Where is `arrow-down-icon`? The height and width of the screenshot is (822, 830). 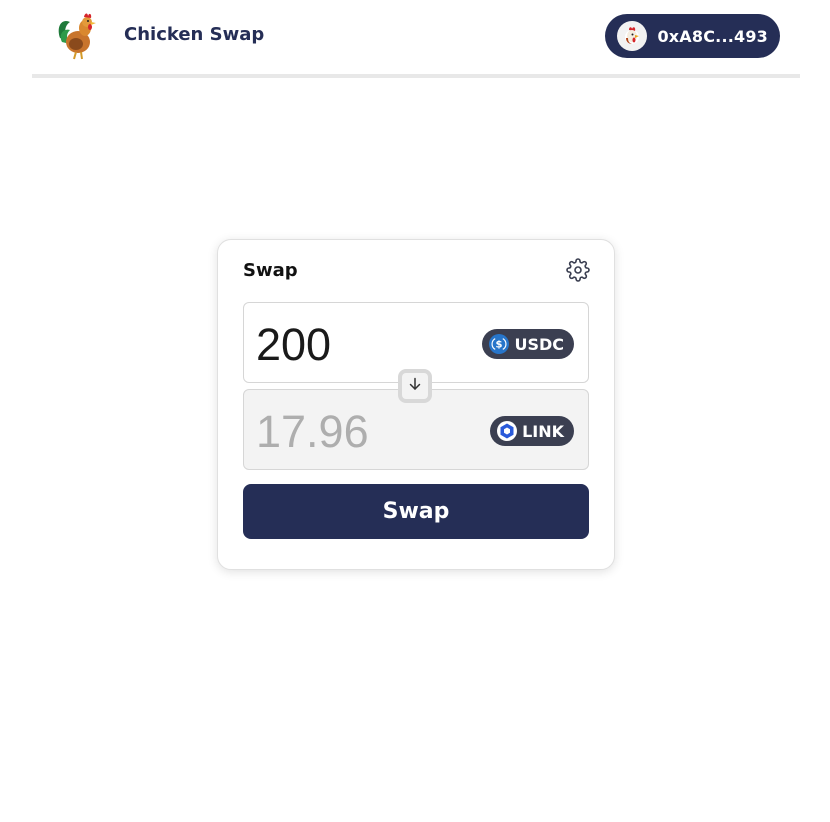
arrow-down-icon is located at coordinates (415, 386).